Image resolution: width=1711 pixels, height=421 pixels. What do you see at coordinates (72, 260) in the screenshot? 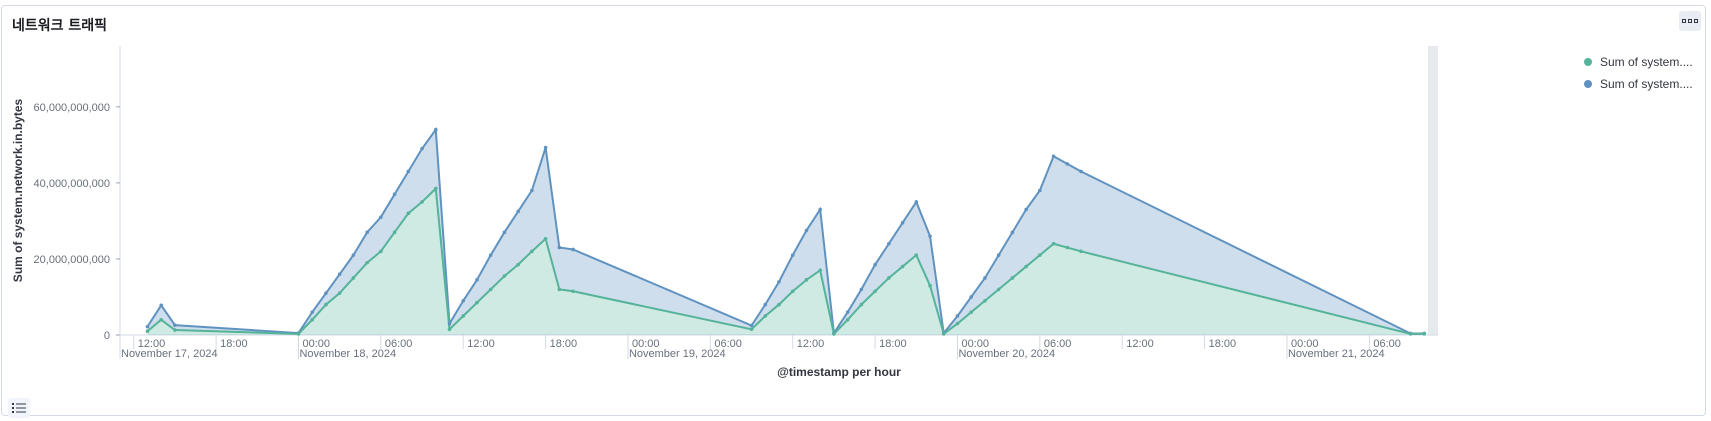
I see `y-tick-label: 20,000,000,000` at bounding box center [72, 260].